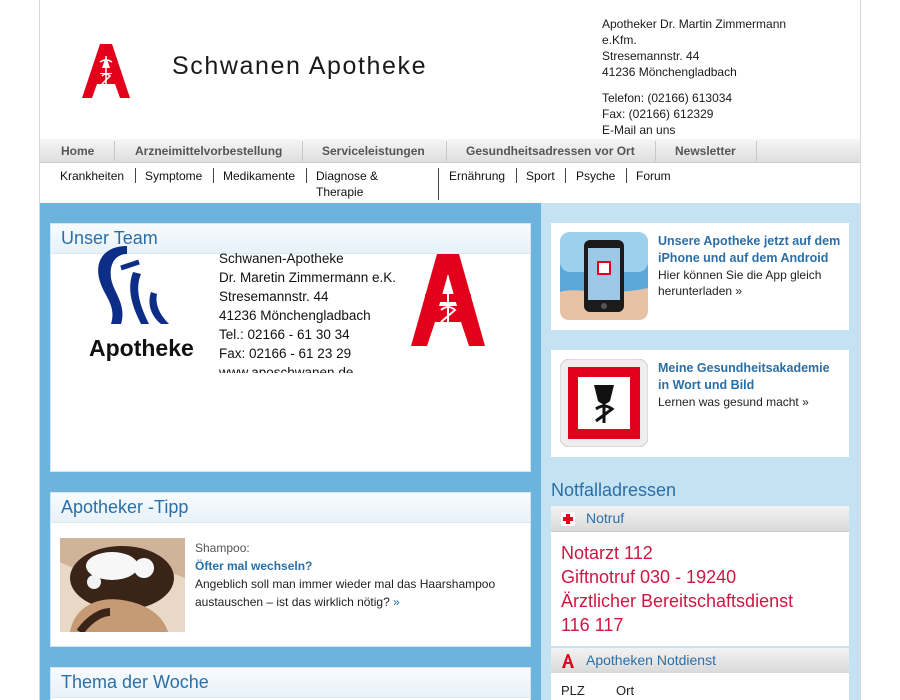 This screenshot has width=900, height=700. I want to click on site-title: Schwanen Apotheke, so click(300, 66).